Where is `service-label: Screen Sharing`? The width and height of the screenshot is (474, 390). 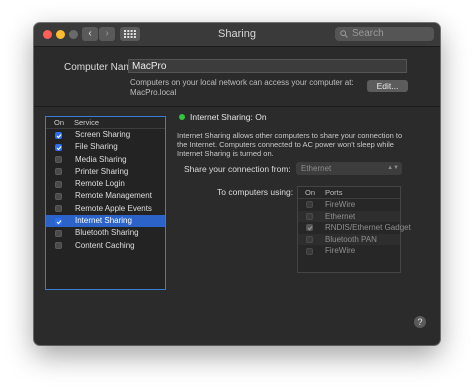
service-label: Screen Sharing is located at coordinates (103, 134).